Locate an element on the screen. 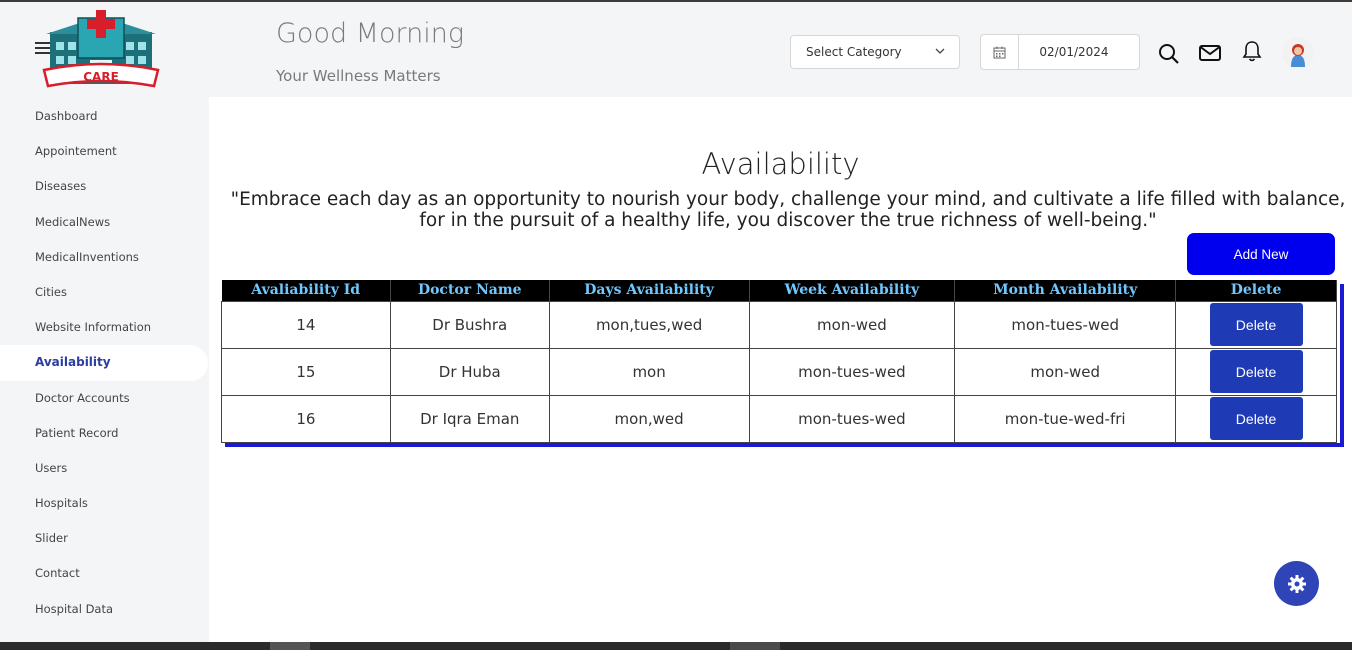 This screenshot has width=1352, height=650. avatar-icon is located at coordinates (1298, 53).